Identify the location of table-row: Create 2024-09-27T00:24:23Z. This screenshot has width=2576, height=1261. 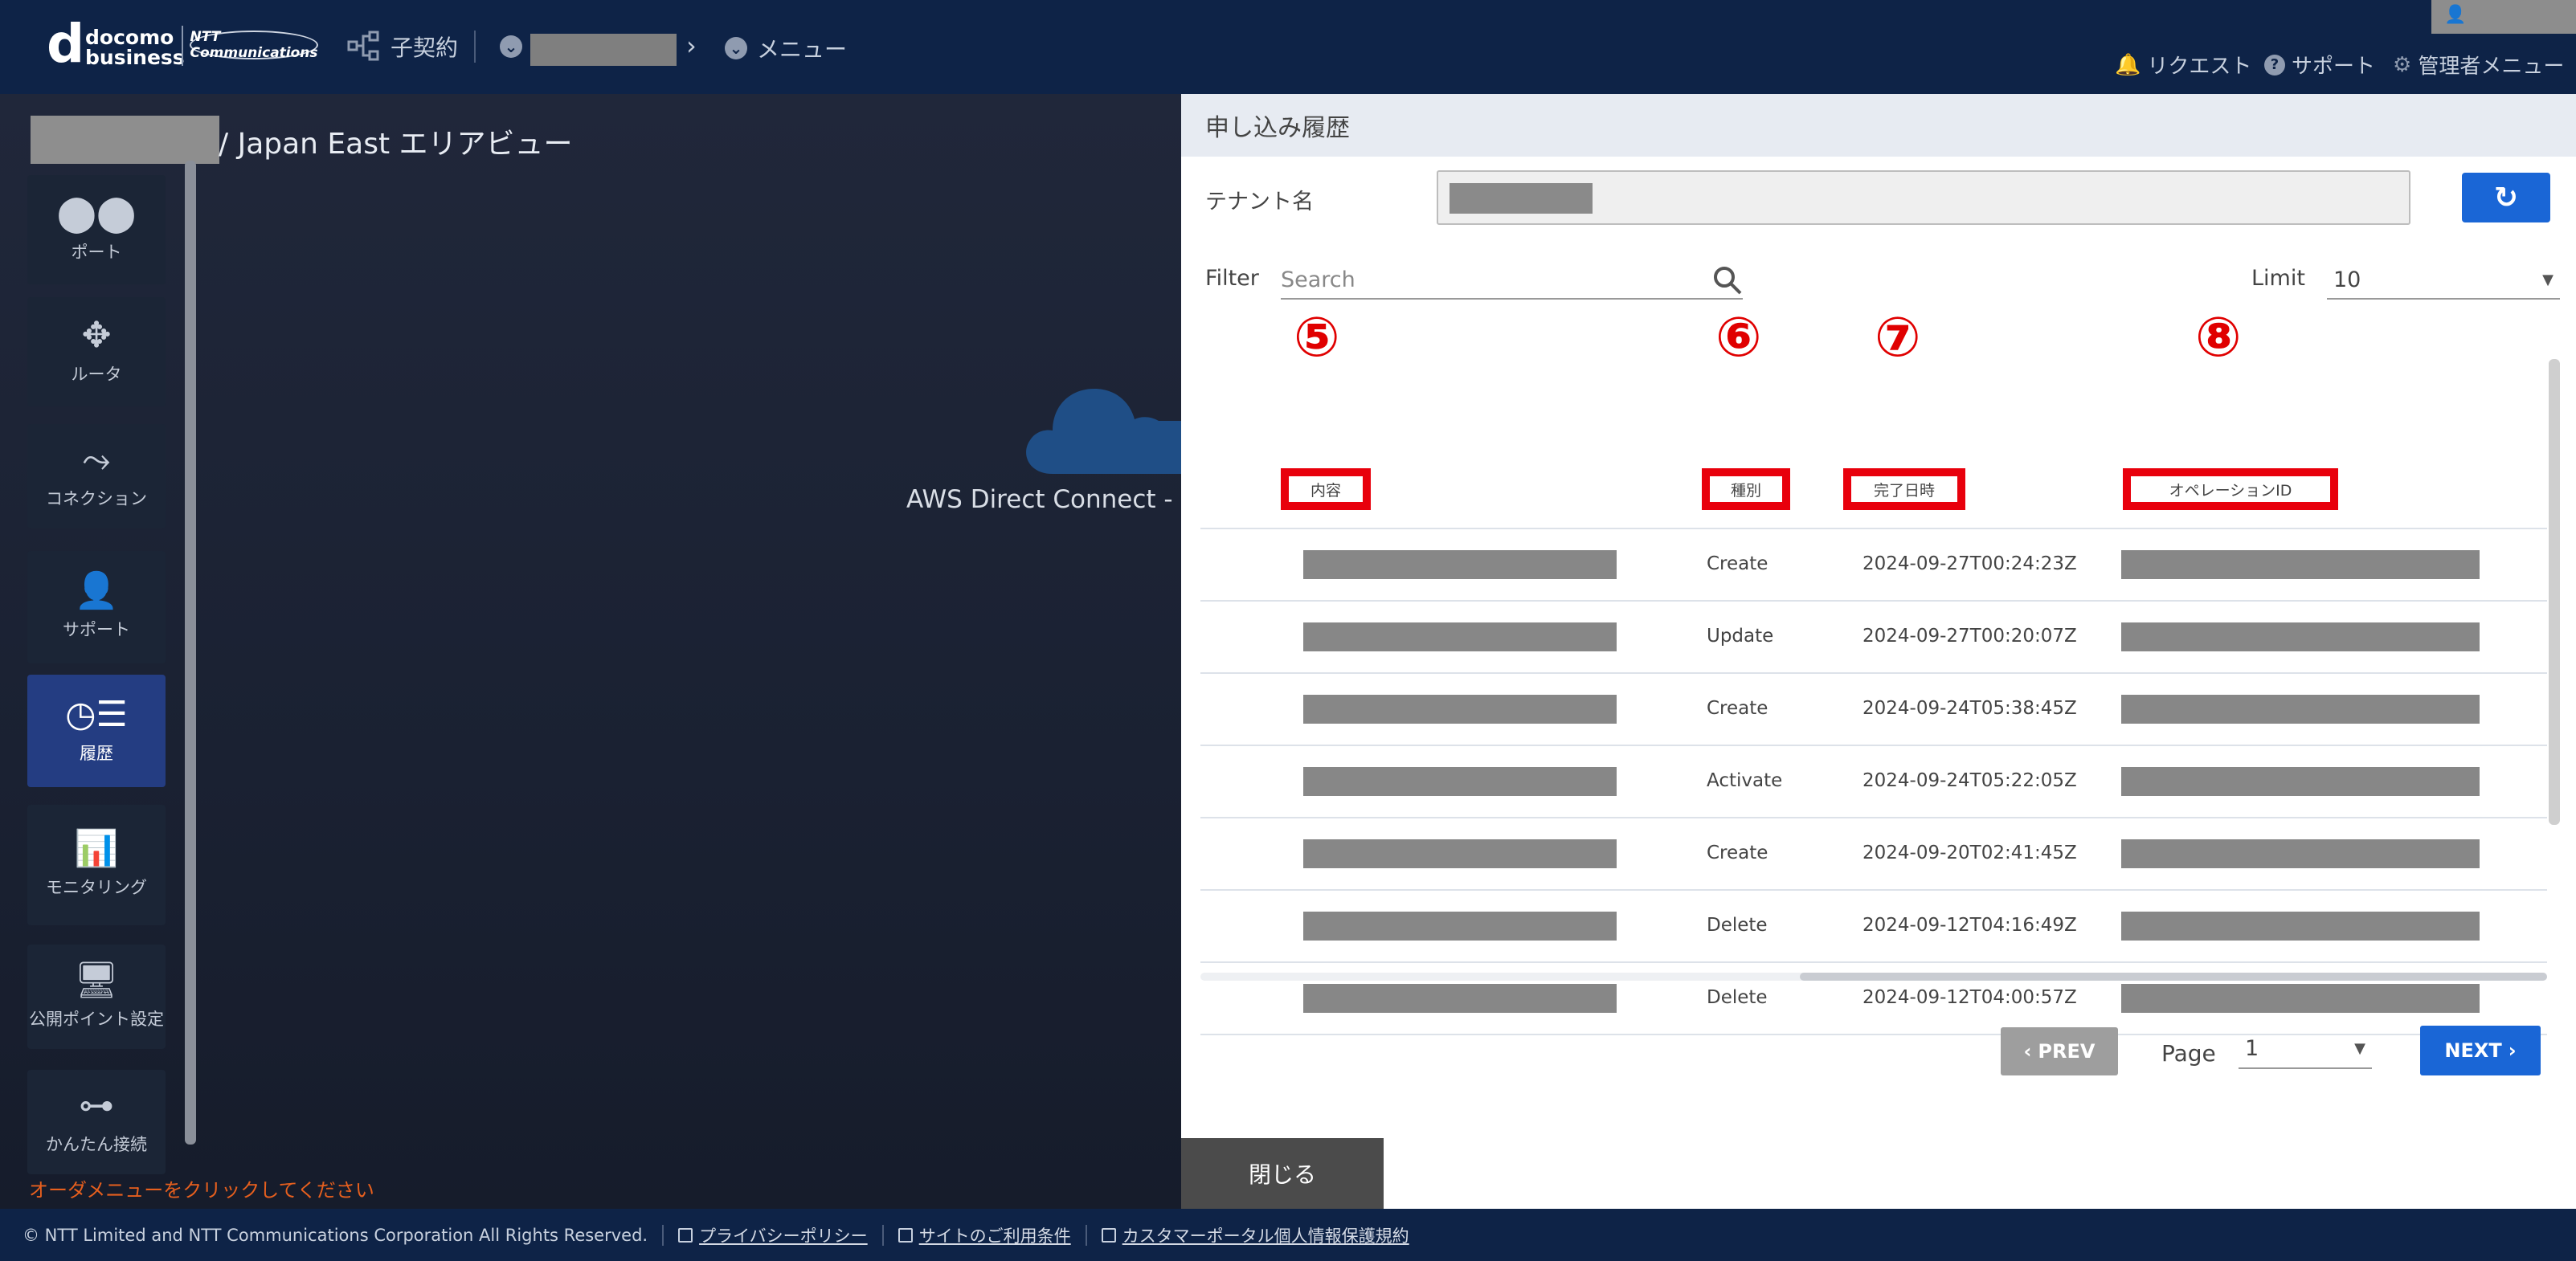
(1874, 565).